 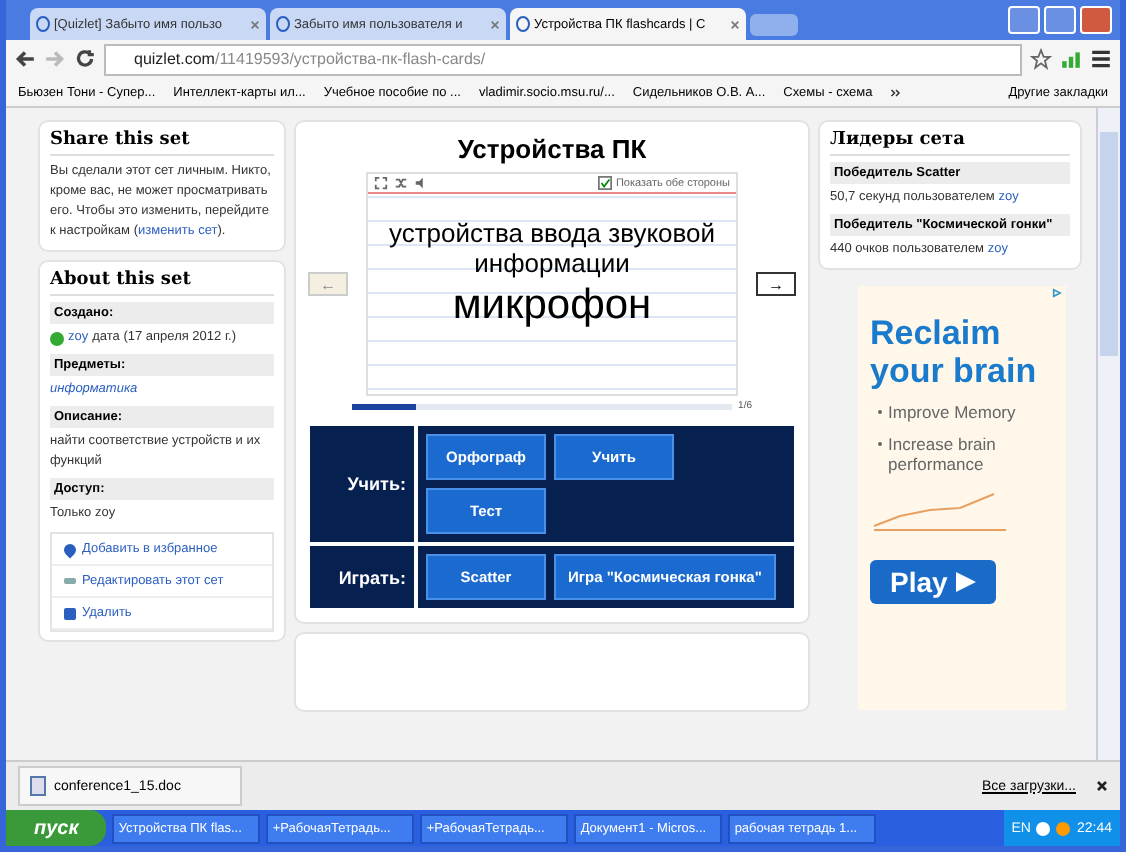 I want to click on panel-title: Лидеры сета, so click(x=950, y=143).